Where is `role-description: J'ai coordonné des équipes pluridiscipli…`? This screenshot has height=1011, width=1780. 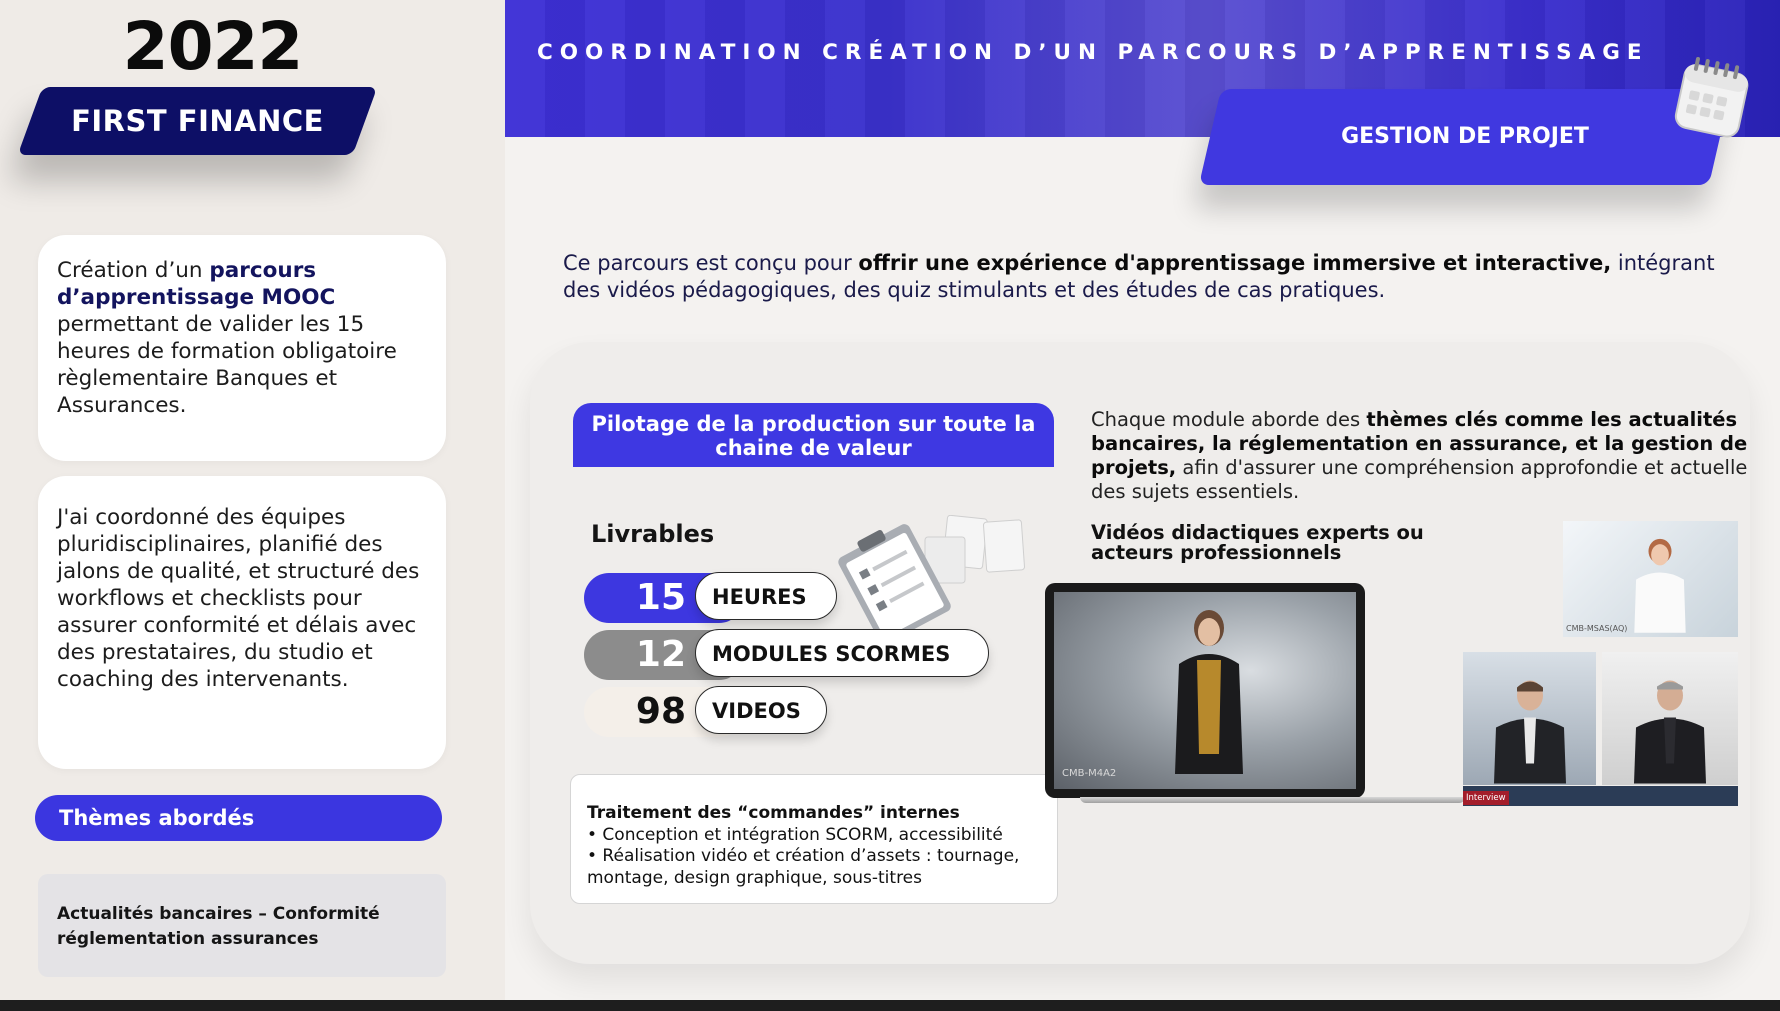 role-description: J'ai coordonné des équipes pluridiscipli… is located at coordinates (238, 598).